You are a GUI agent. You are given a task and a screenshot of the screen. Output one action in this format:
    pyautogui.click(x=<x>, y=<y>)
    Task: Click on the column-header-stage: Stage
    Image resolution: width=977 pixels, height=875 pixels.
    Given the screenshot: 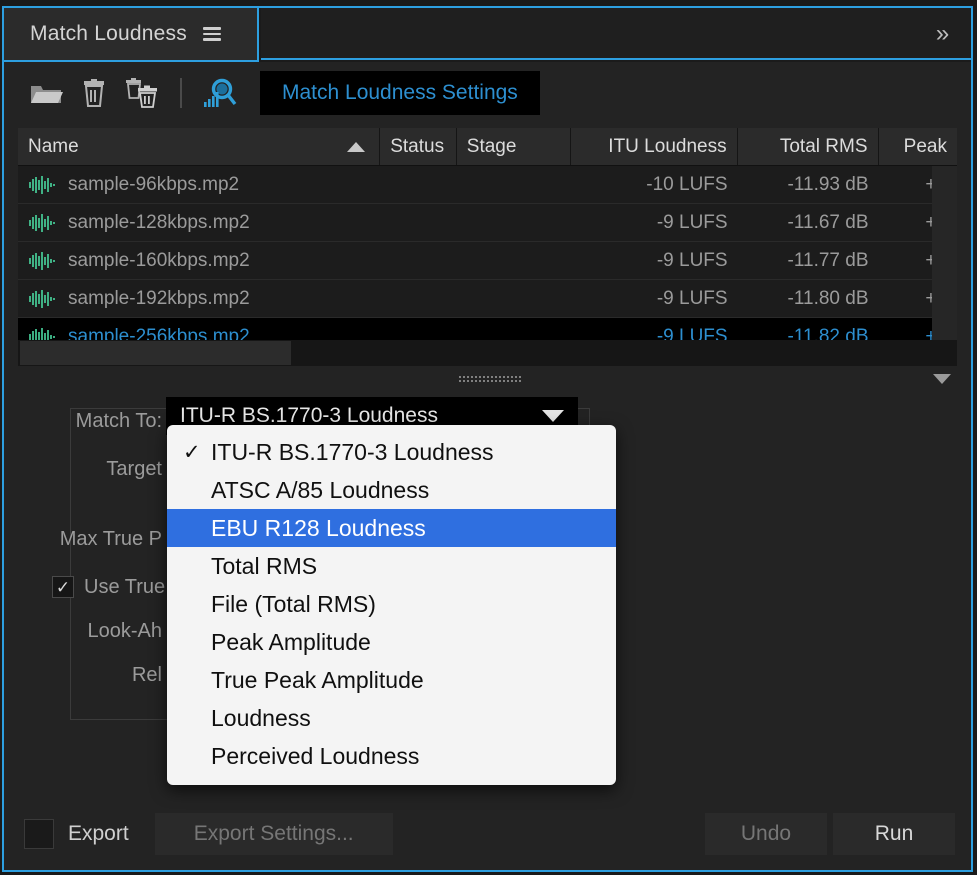 What is the action you would take?
    pyautogui.click(x=514, y=146)
    